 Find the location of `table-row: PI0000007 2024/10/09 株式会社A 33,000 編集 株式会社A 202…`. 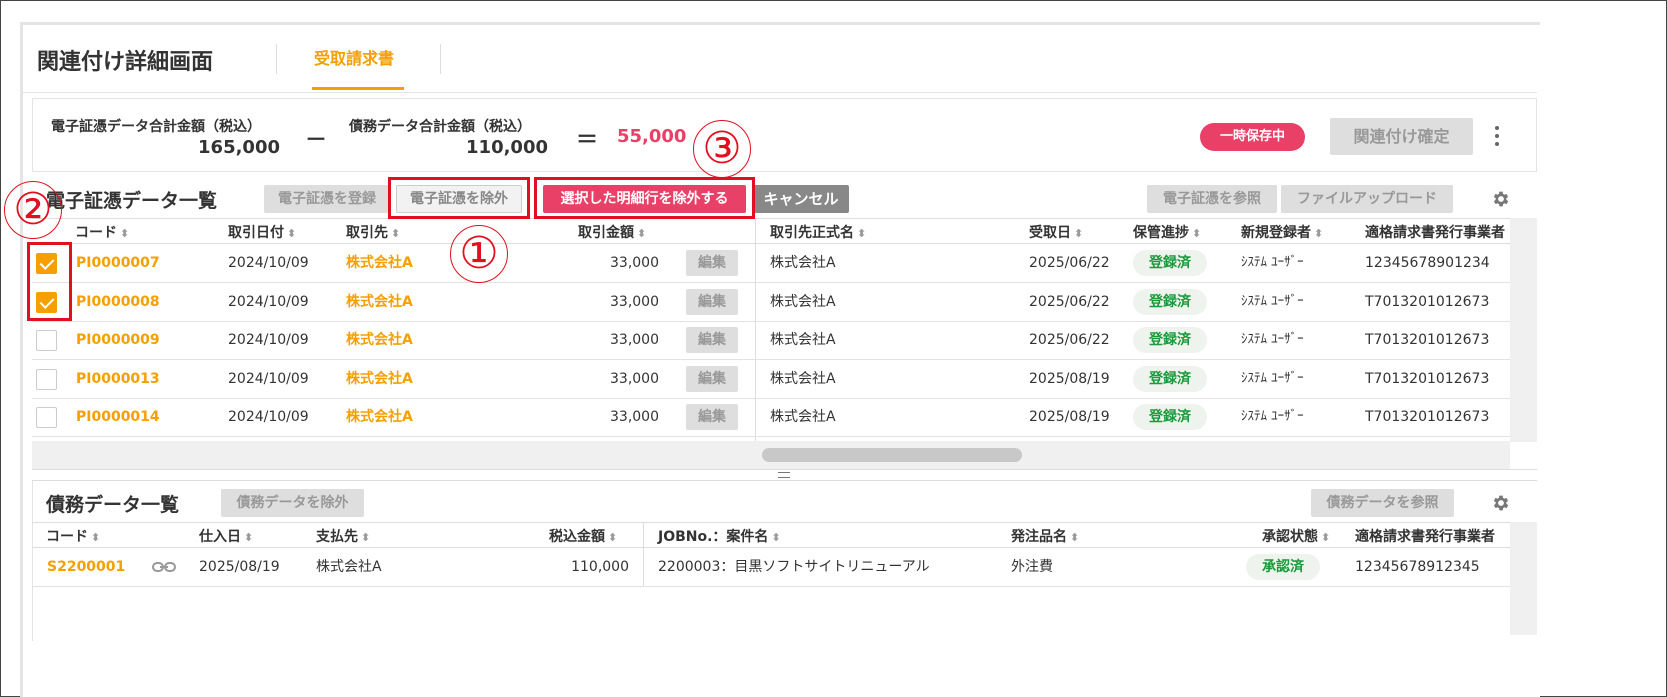

table-row: PI0000007 2024/10/09 株式会社A 33,000 編集 株式会社A 202… is located at coordinates (771, 263).